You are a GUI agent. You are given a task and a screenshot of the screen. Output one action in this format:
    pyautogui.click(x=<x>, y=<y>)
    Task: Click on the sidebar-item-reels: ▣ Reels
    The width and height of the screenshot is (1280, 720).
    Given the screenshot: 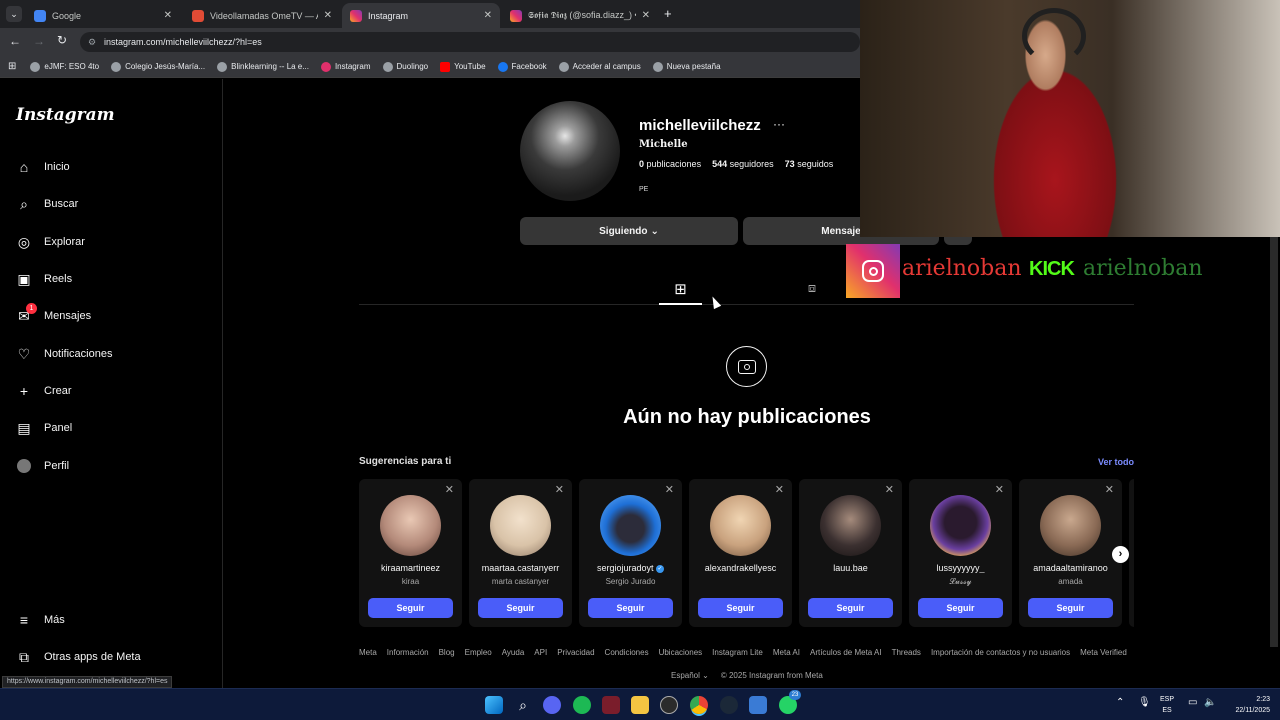 What is the action you would take?
    pyautogui.click(x=44, y=279)
    